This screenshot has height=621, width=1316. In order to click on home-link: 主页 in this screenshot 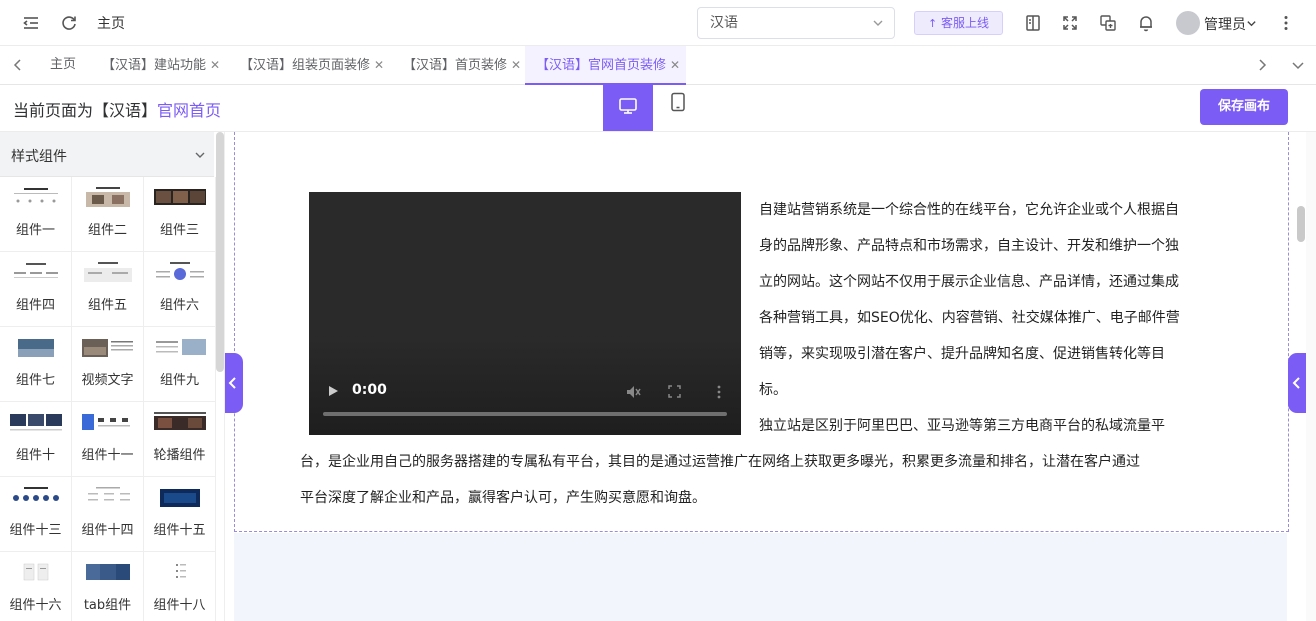, I will do `click(111, 23)`.